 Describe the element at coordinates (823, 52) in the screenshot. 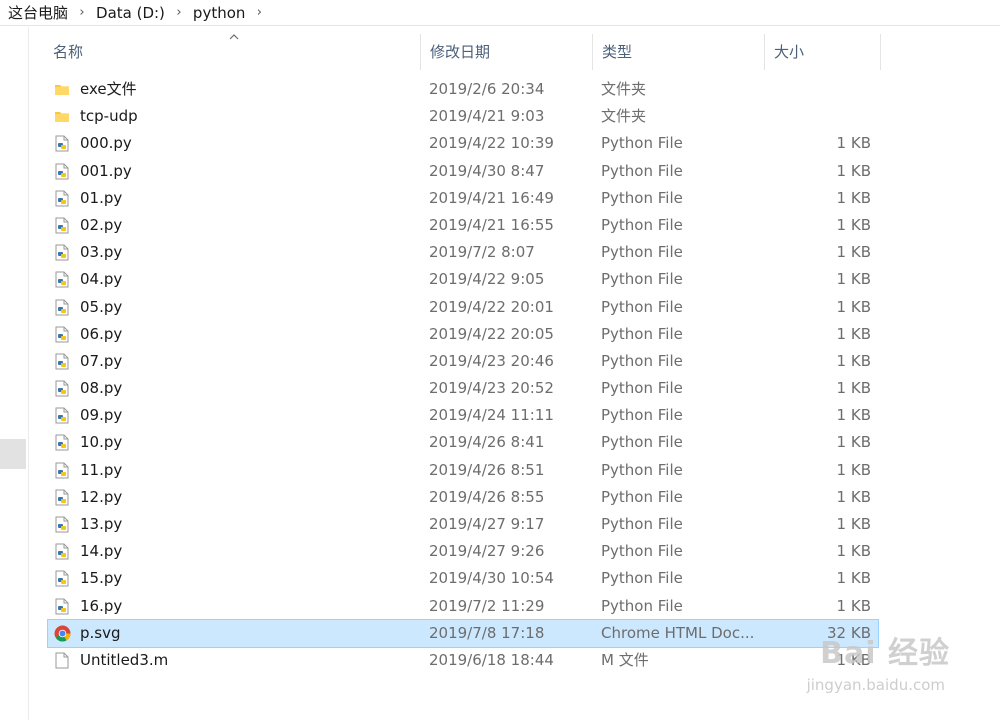

I see `column-header-size: 大小` at that location.